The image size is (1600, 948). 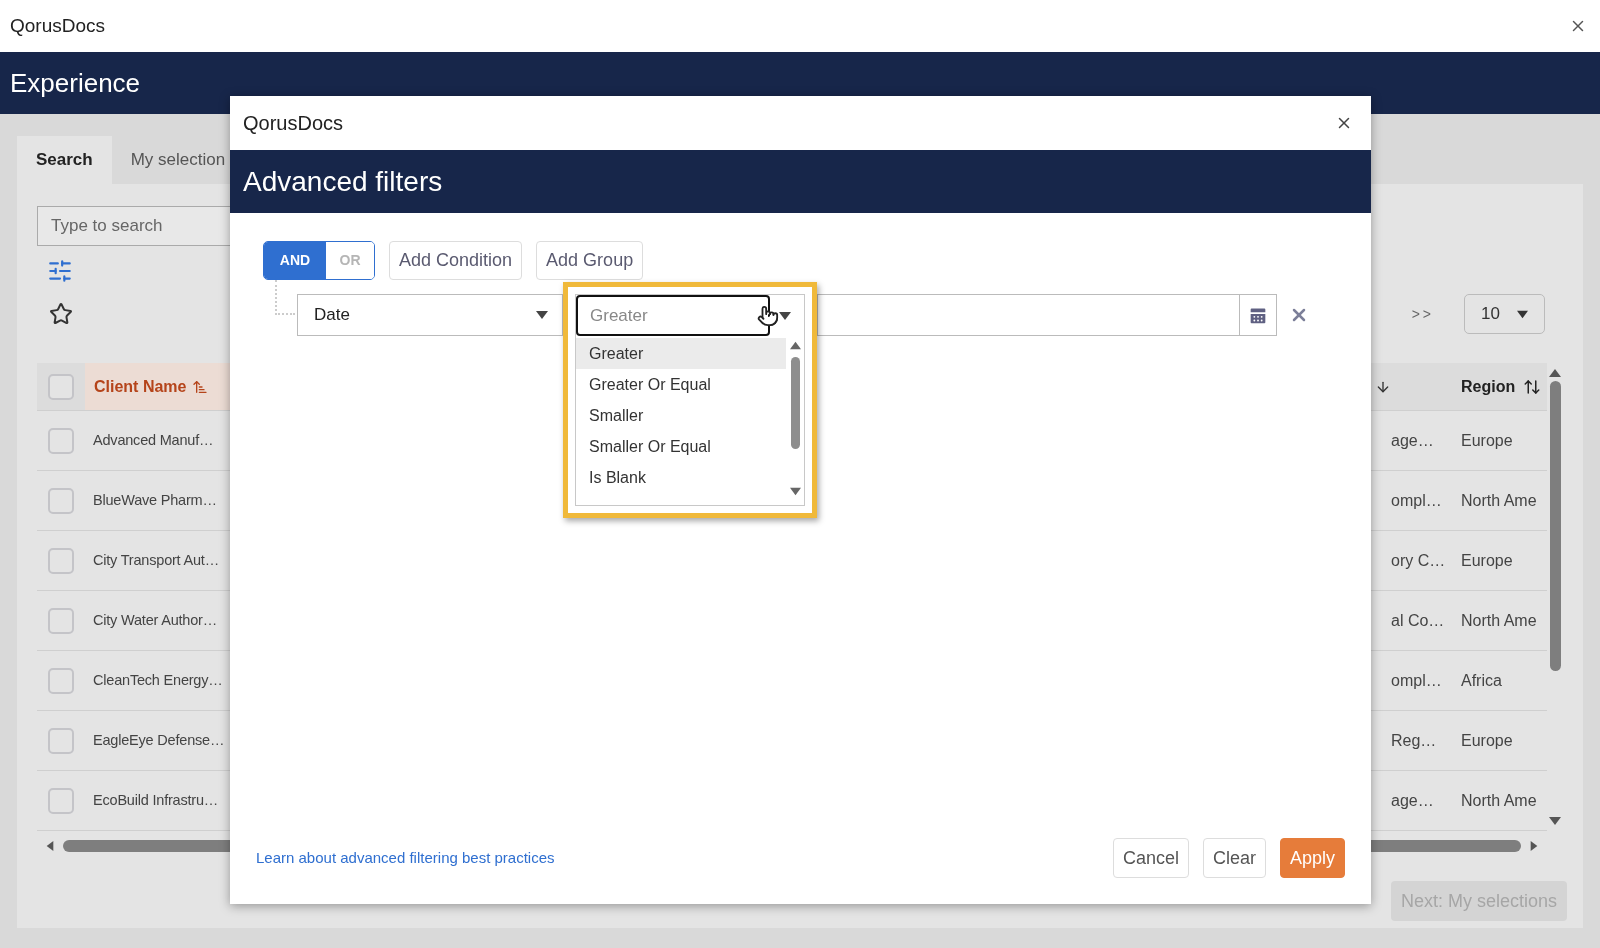 I want to click on sort-icon, so click(x=1532, y=386).